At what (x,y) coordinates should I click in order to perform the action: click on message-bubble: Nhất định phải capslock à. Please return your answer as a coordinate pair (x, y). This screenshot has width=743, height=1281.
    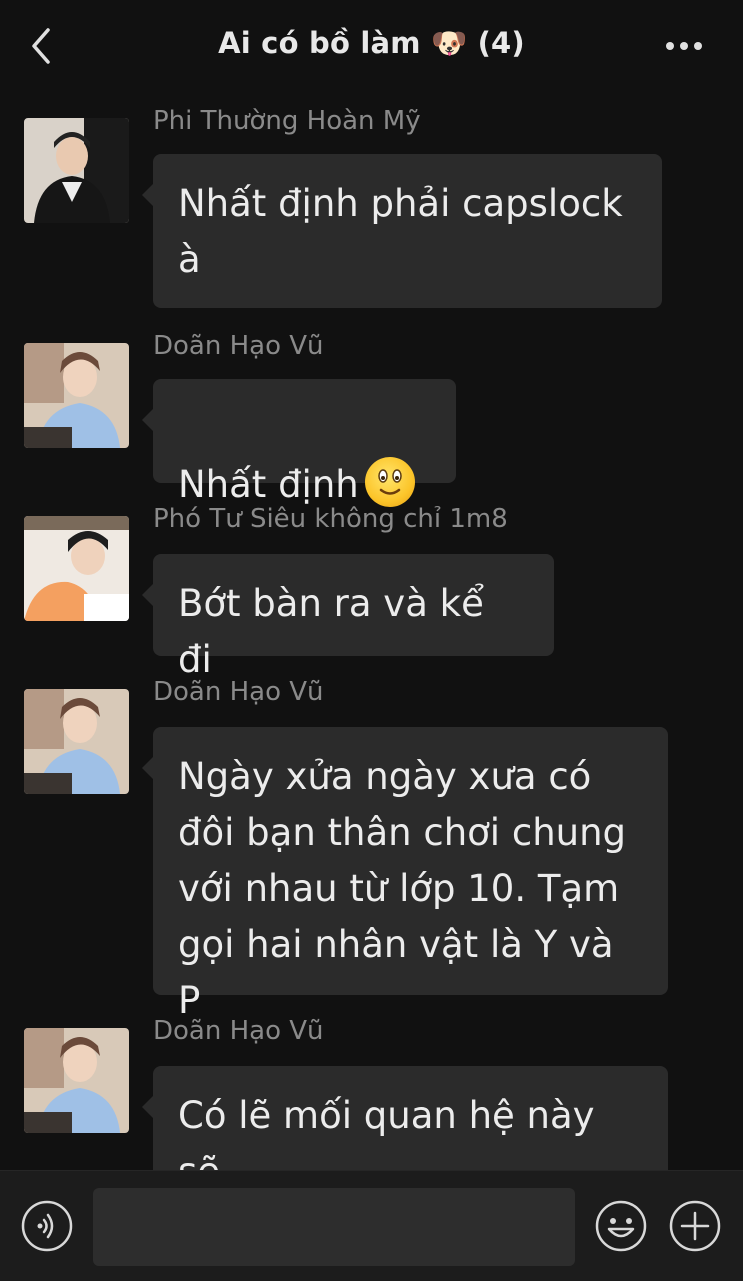
    Looking at the image, I should click on (402, 231).